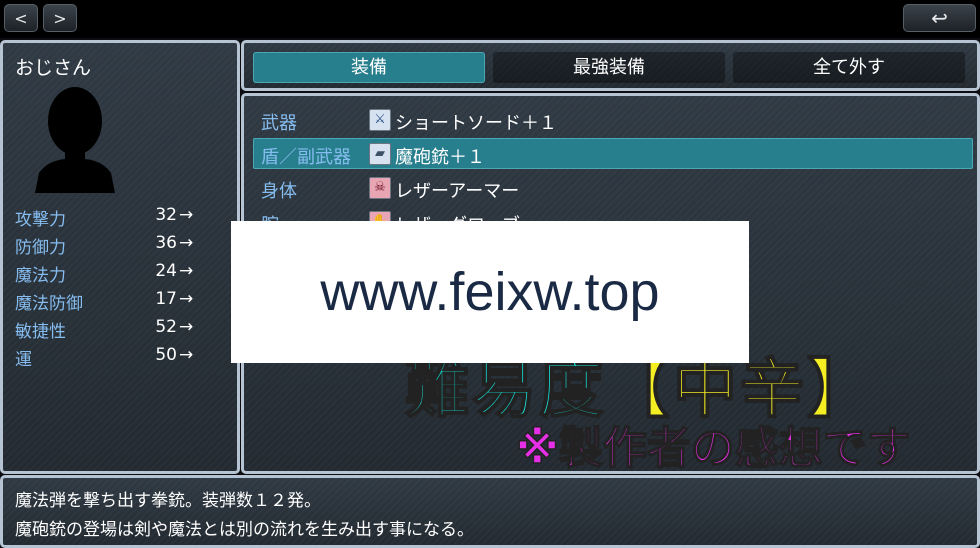 This screenshot has width=980, height=548. What do you see at coordinates (21, 18) in the screenshot?
I see `prev-actor-button: <` at bounding box center [21, 18].